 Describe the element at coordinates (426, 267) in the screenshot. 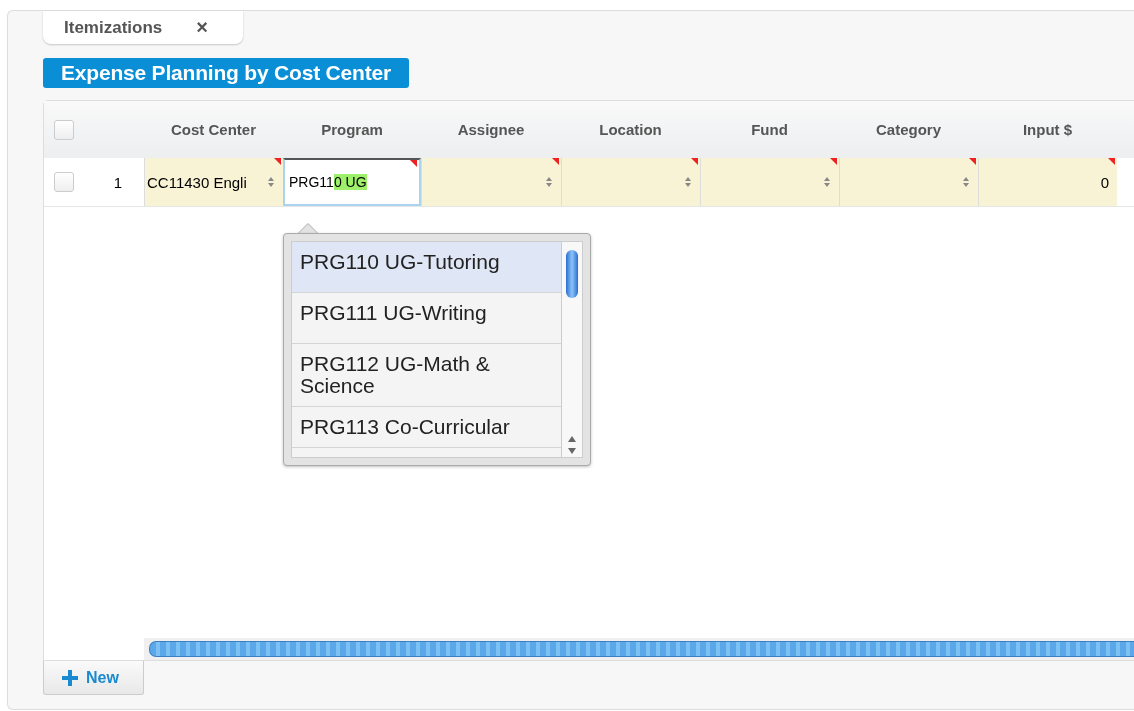

I see `dropdown-item: PRG110 UG-Tutoring` at that location.